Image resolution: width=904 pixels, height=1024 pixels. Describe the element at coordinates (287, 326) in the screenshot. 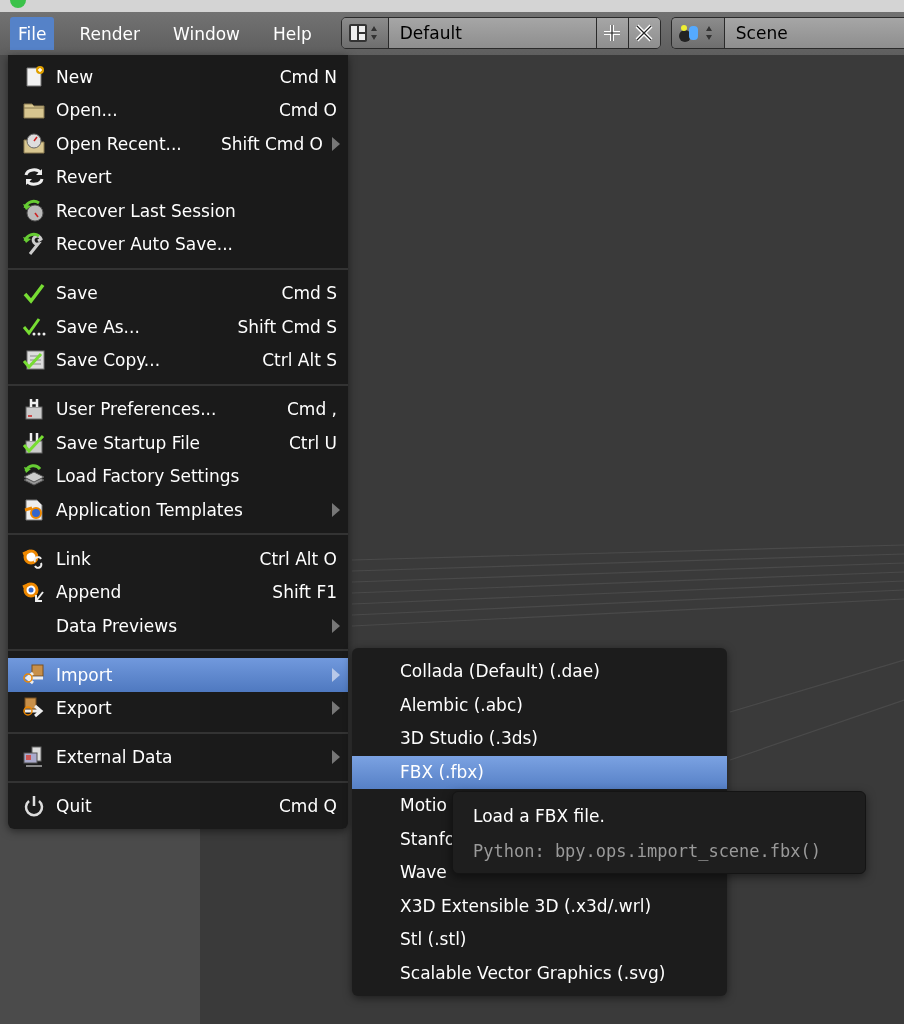

I see `shortcut-label: Shift Cmd S` at that location.